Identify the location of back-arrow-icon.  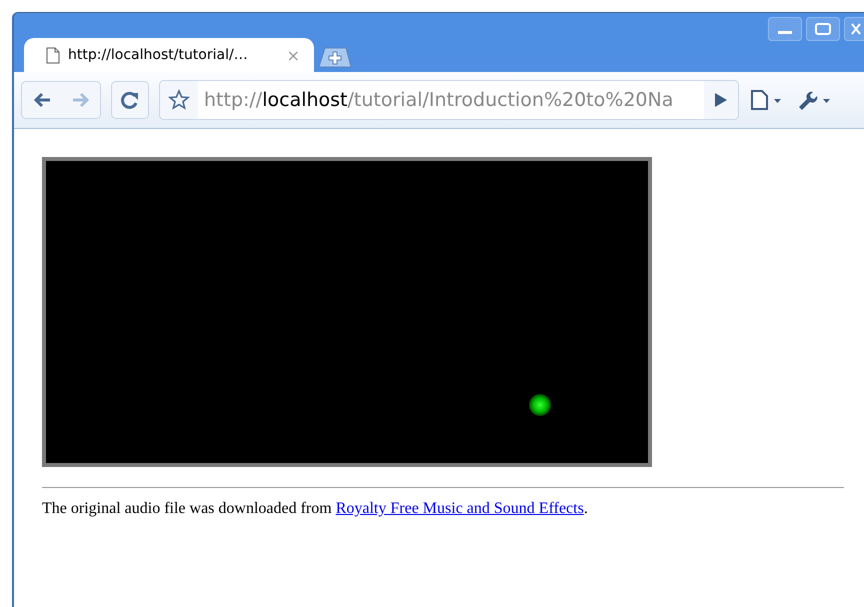
(42, 100).